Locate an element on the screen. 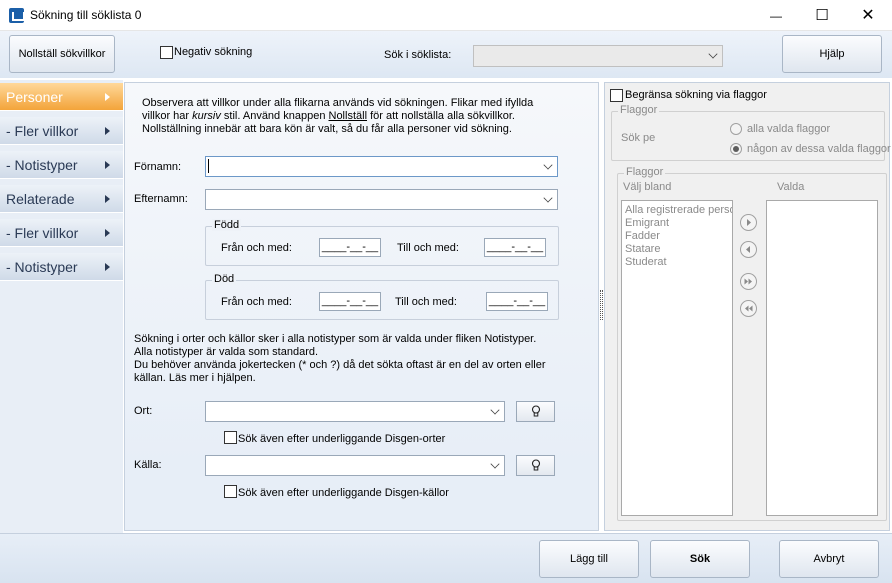  close-icon: ✕ is located at coordinates (868, 15).